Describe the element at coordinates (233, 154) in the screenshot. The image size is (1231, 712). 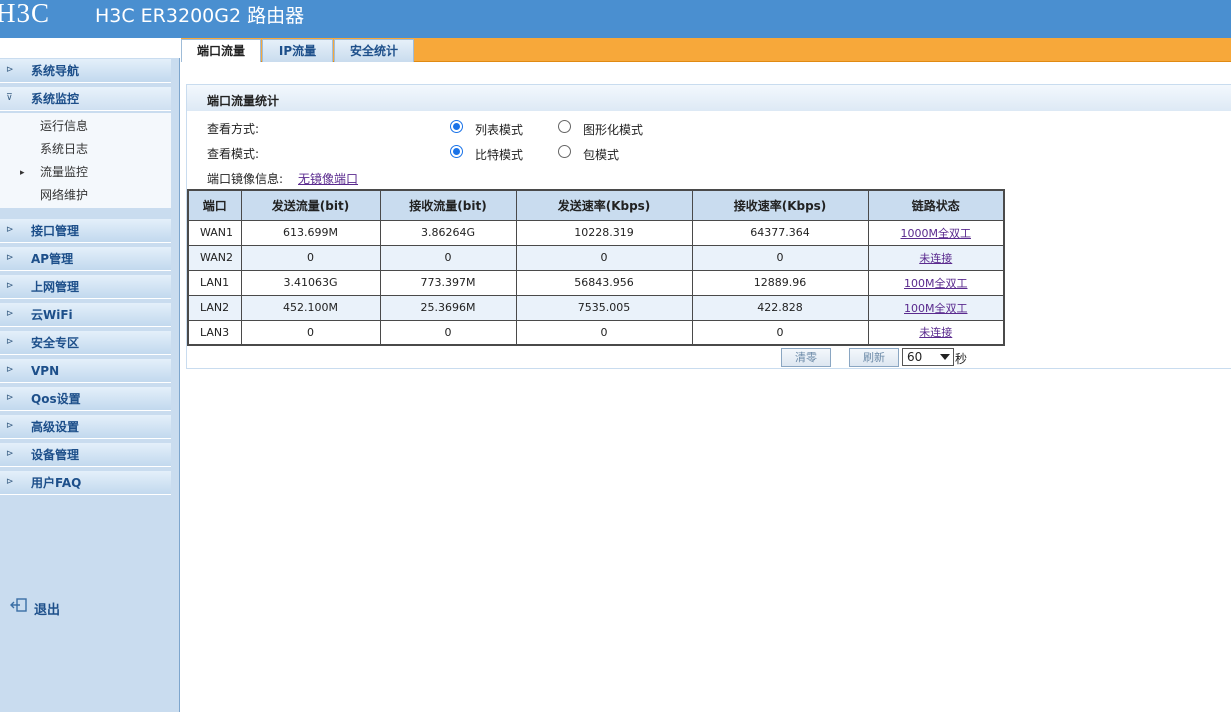
I see `unit-mode-label: 查看模式:` at that location.